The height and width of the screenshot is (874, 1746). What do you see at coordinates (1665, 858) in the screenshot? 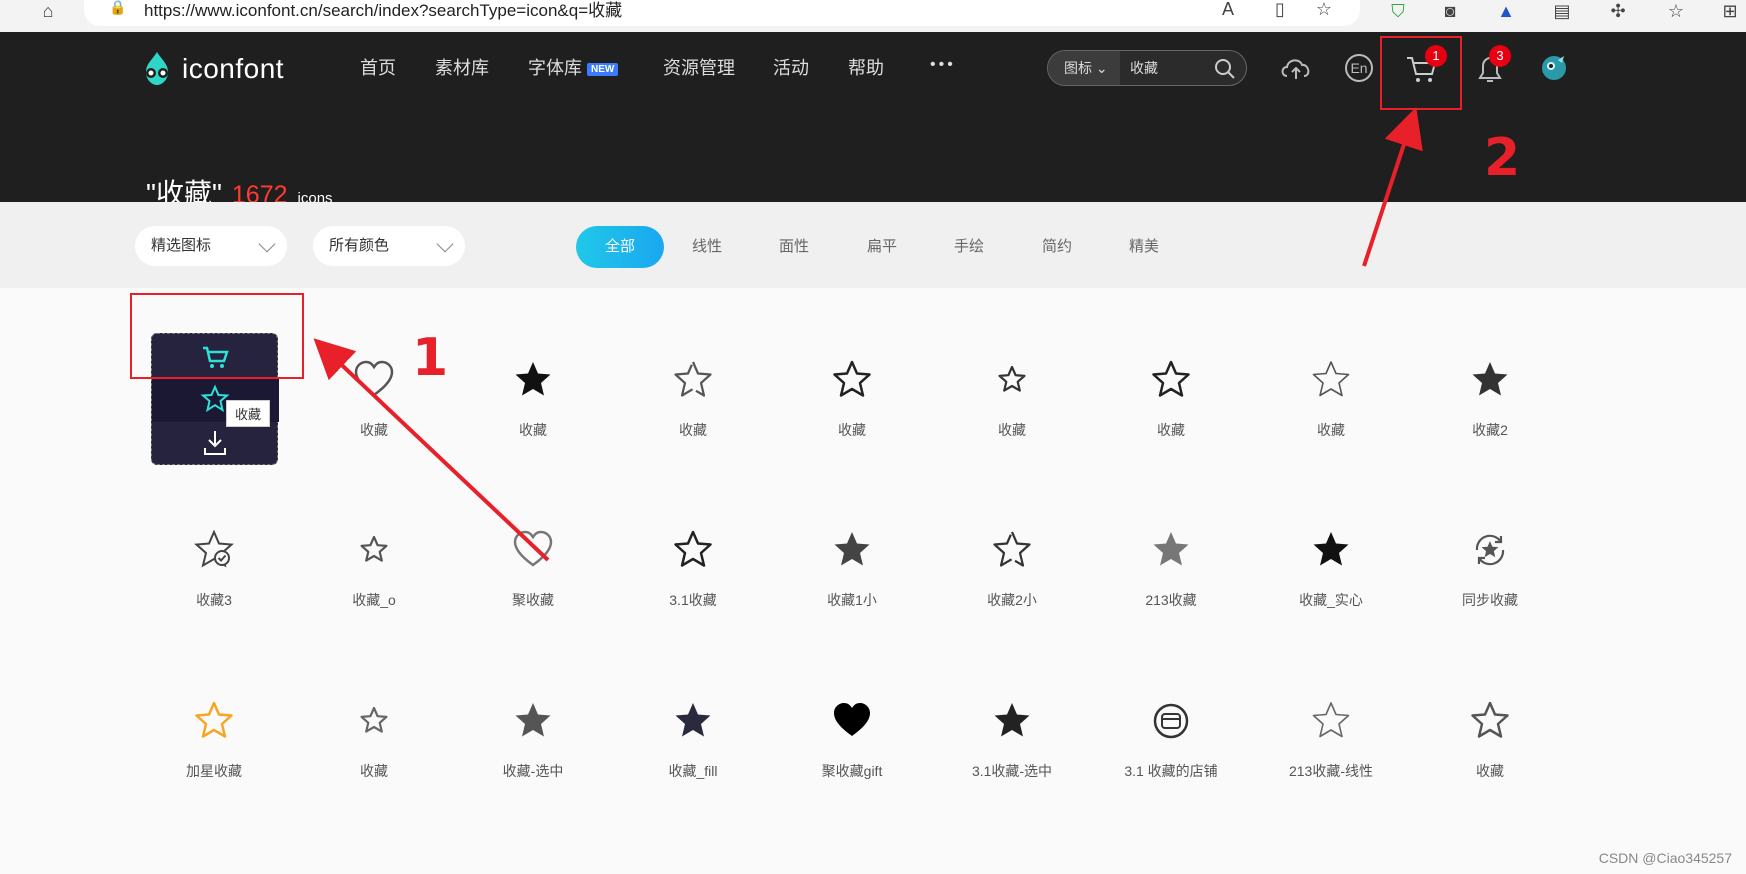
I see `watermark: CSDN @Ciao345257` at bounding box center [1665, 858].